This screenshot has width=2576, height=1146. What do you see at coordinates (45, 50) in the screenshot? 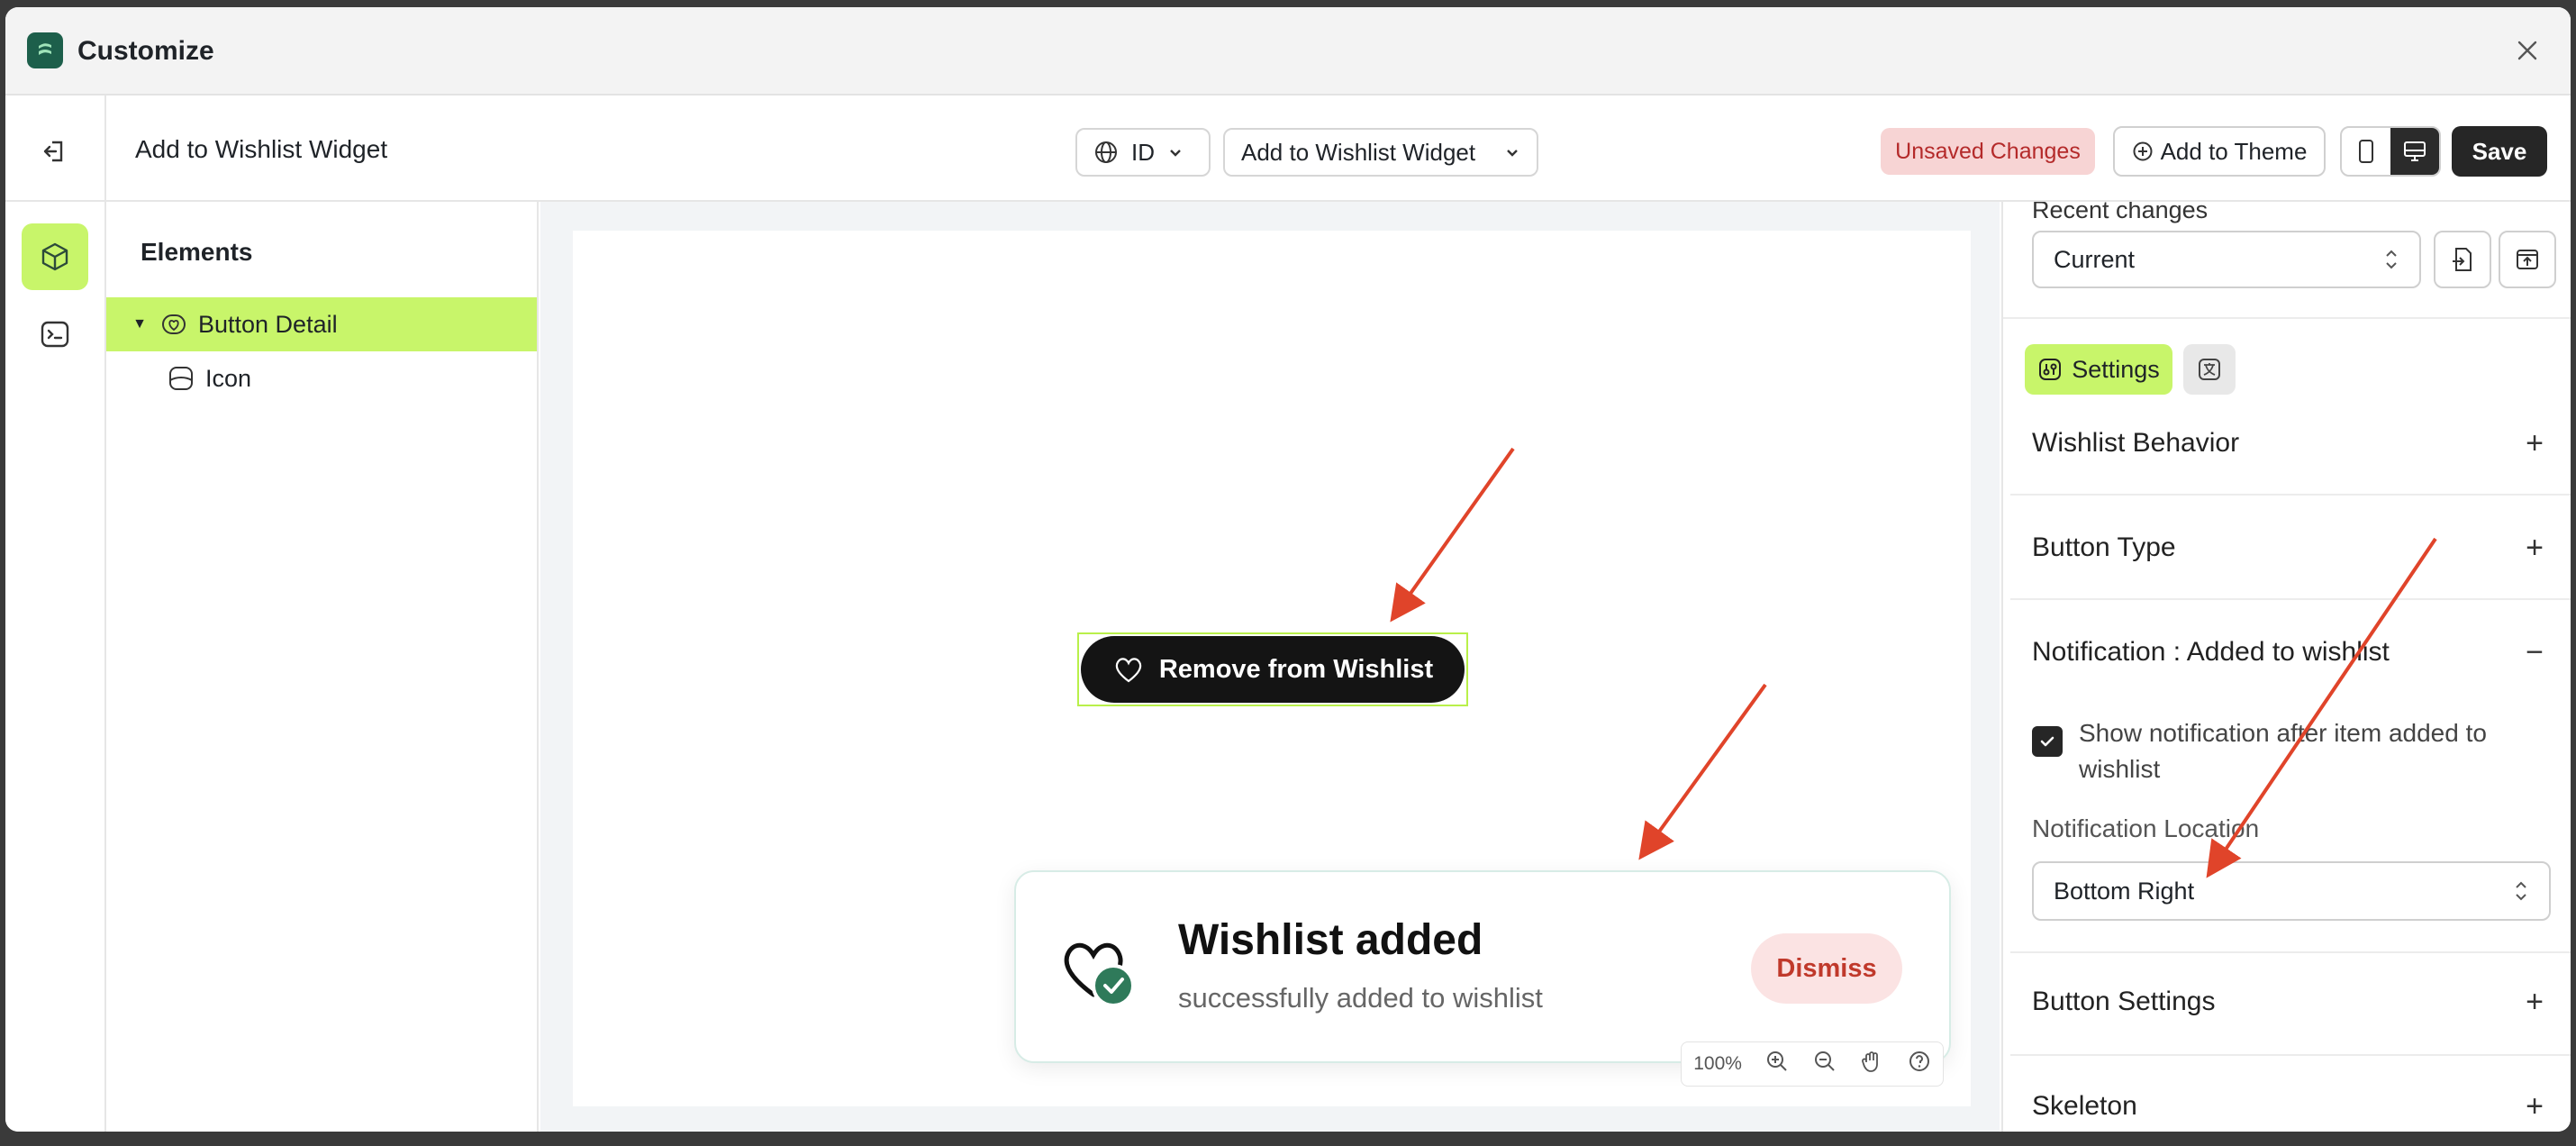
I see `app-logo-icon` at bounding box center [45, 50].